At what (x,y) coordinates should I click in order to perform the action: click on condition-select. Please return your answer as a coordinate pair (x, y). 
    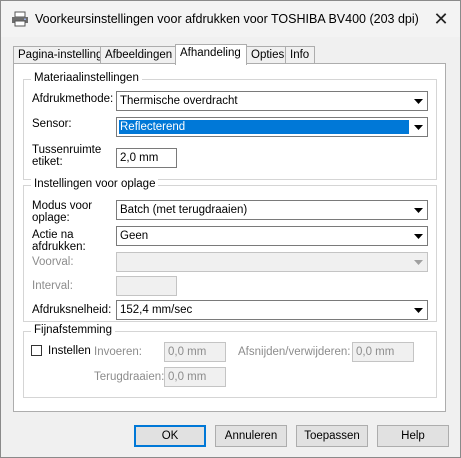
    Looking at the image, I should click on (272, 262).